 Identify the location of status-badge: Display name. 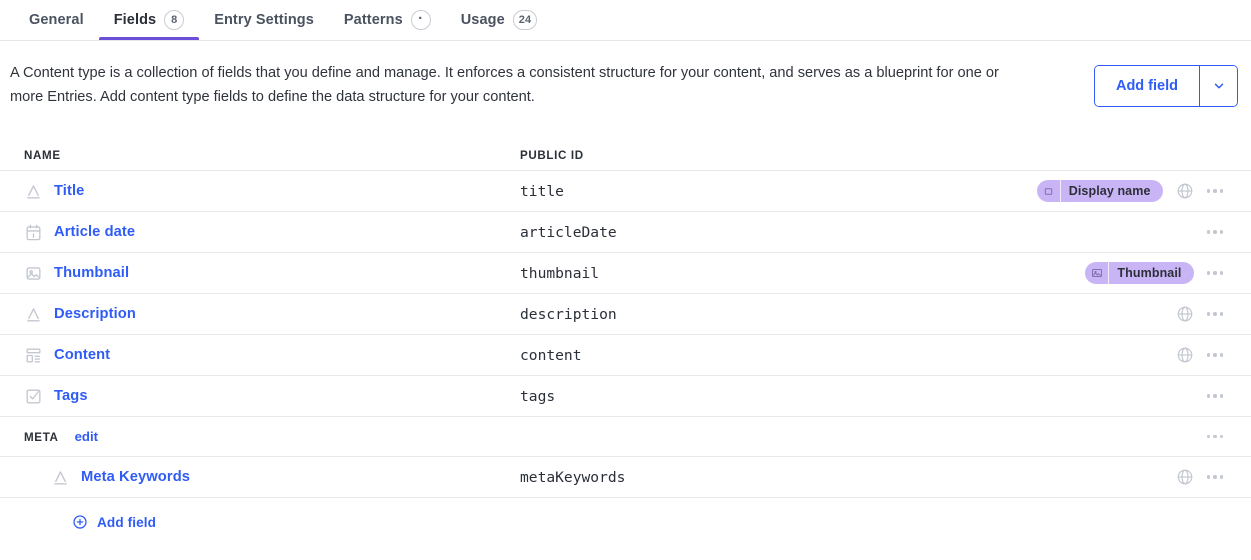
(1099, 191).